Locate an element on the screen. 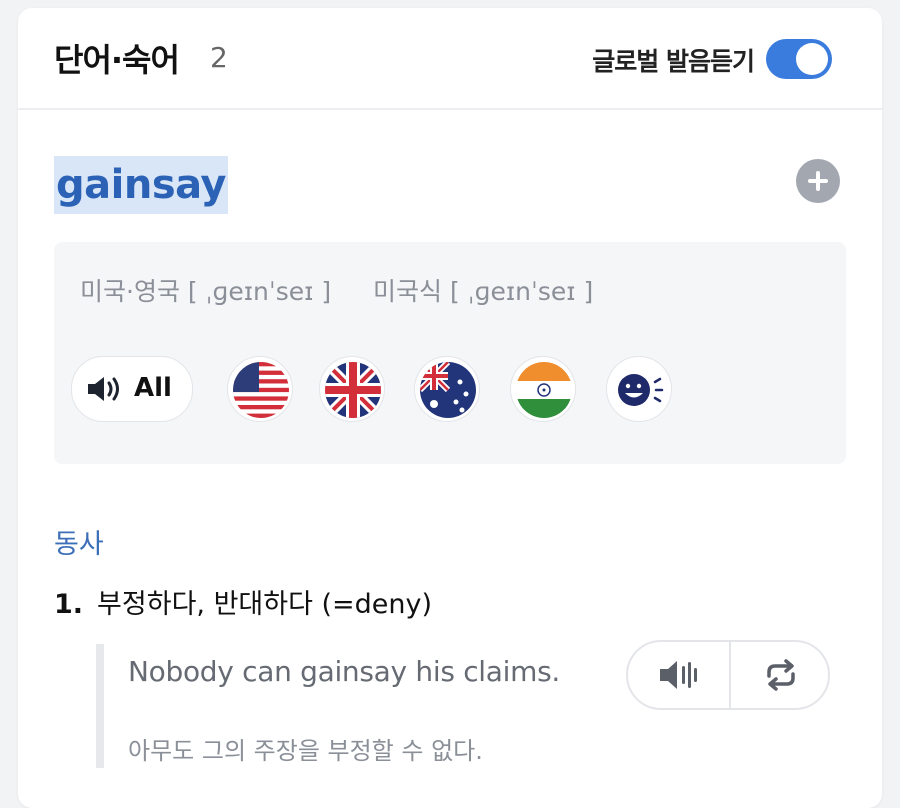 Image resolution: width=900 pixels, height=808 pixels. speaker-wave-icon is located at coordinates (678, 675).